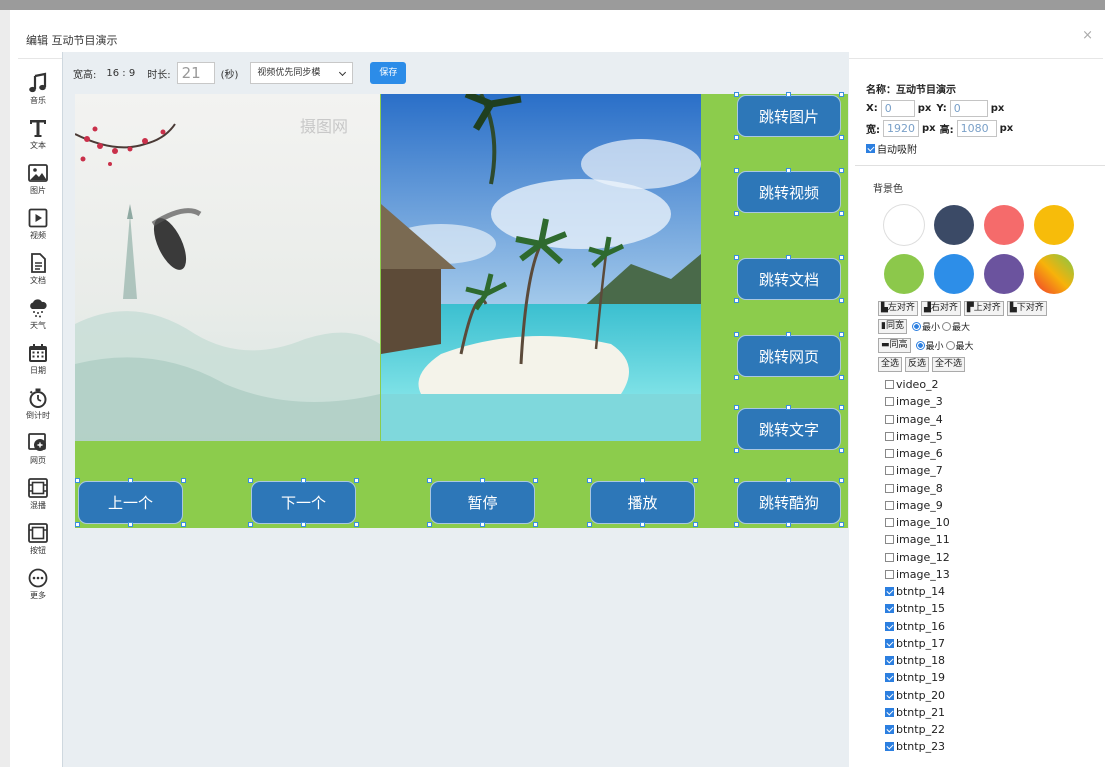  I want to click on tool-text: 文本, so click(38, 139).